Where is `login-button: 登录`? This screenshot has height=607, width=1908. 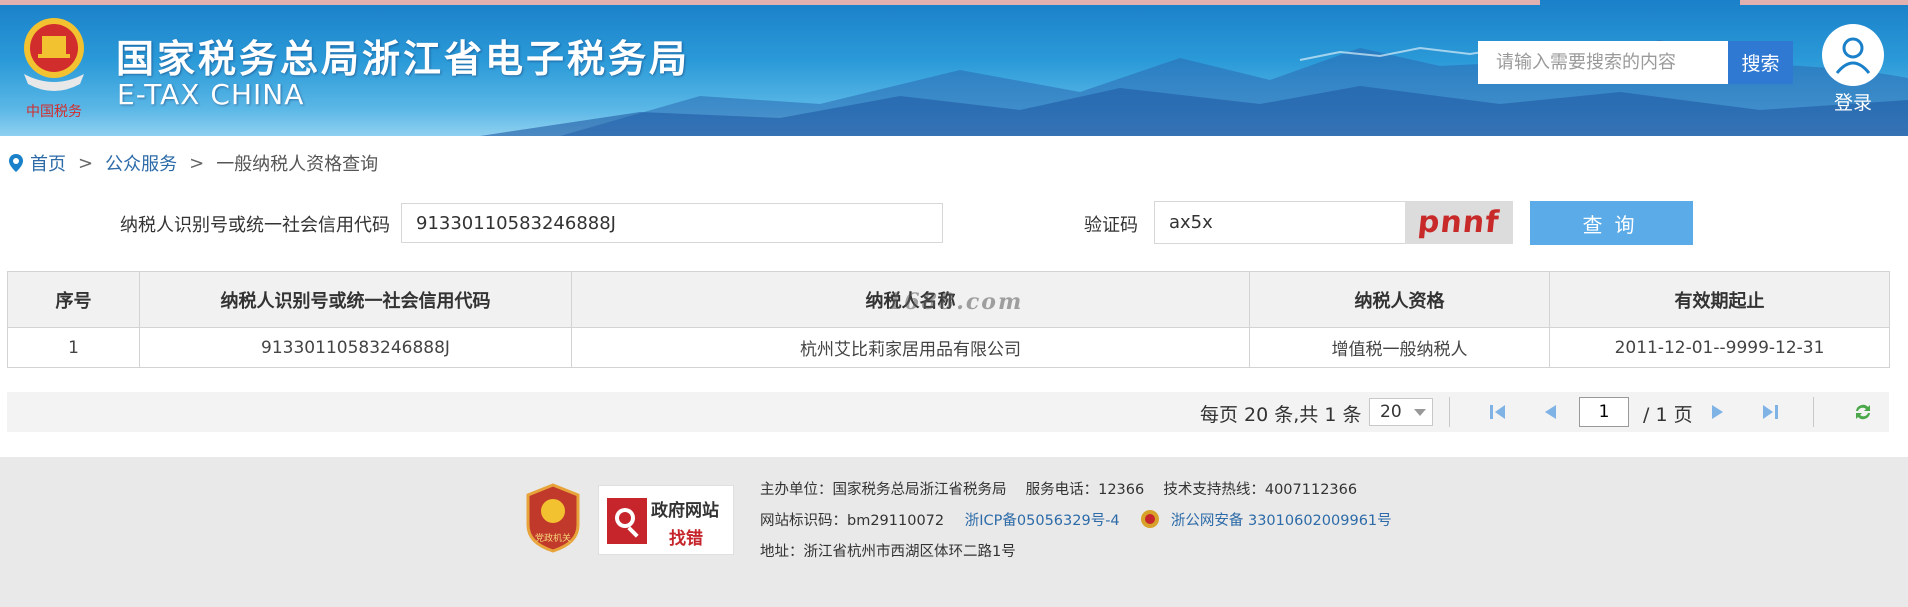 login-button: 登录 is located at coordinates (1853, 69).